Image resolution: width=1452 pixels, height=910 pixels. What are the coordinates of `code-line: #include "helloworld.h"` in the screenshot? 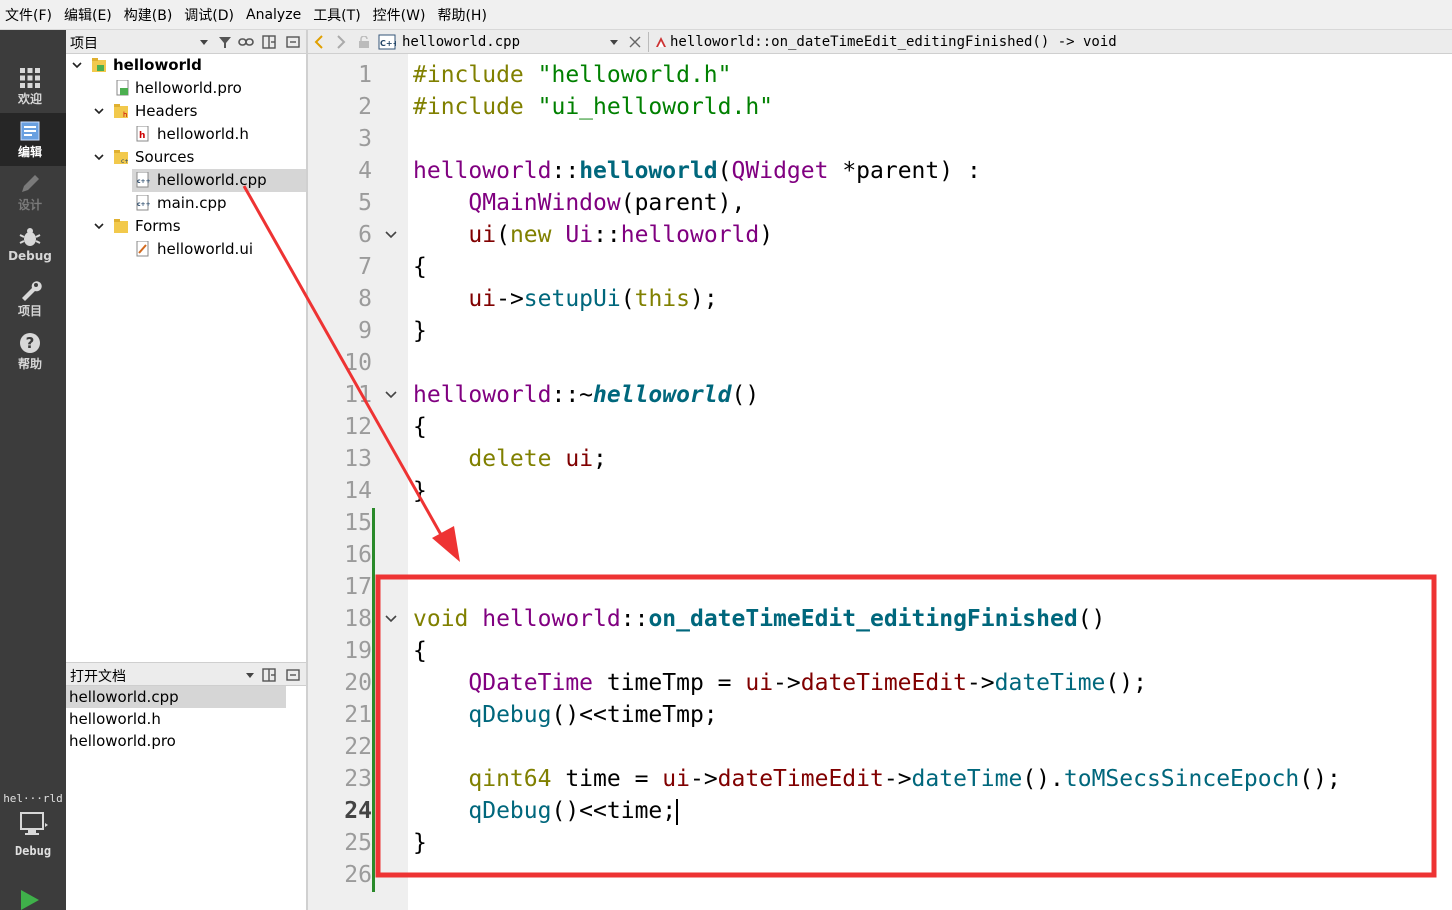 It's located at (572, 75).